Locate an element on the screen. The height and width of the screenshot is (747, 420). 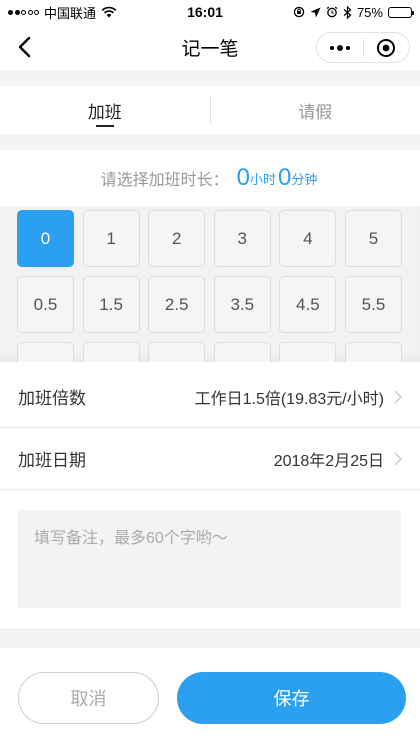
tab-leave: 请假 is located at coordinates (315, 110).